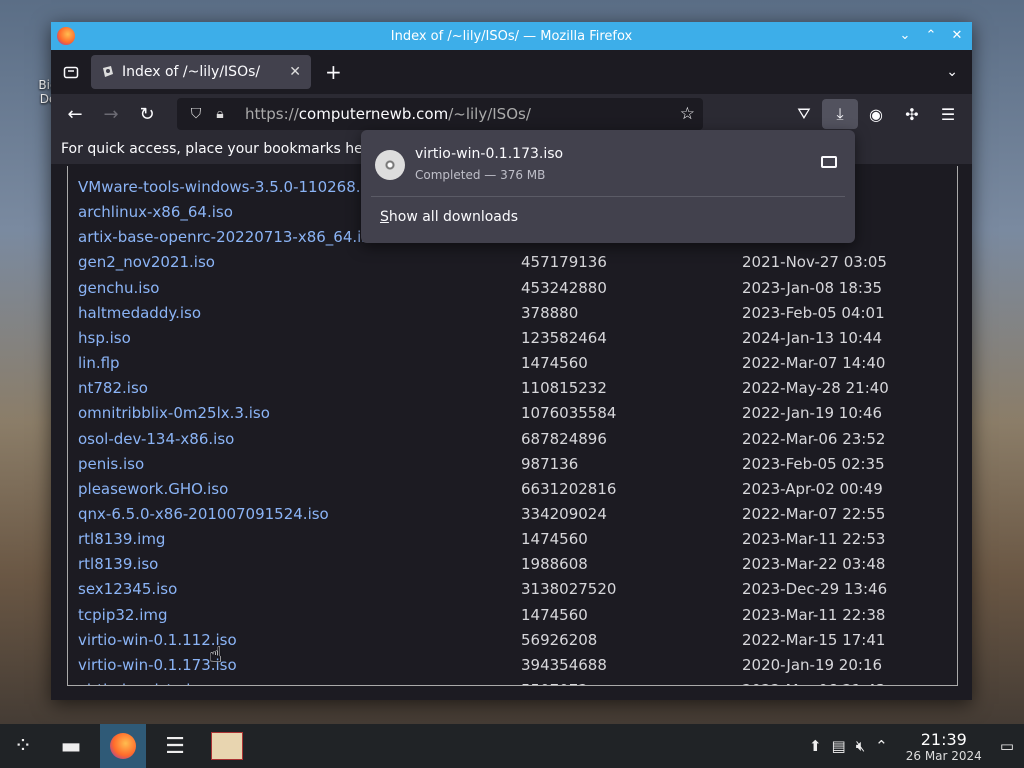 The height and width of the screenshot is (768, 1024). I want to click on file-date: 2023-Mar-11 22:38, so click(814, 614).